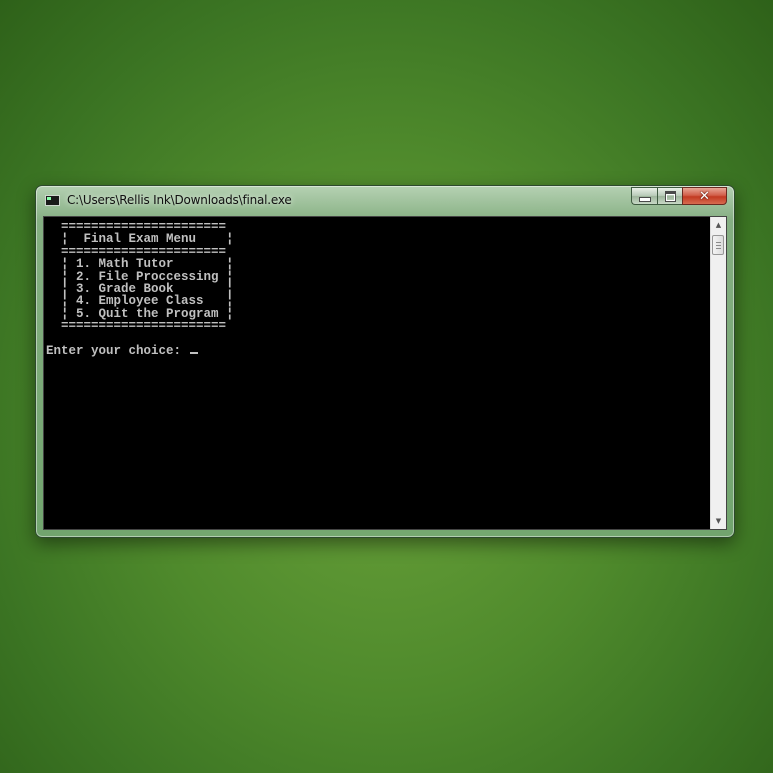 This screenshot has width=773, height=773. I want to click on text-cursor, so click(193, 353).